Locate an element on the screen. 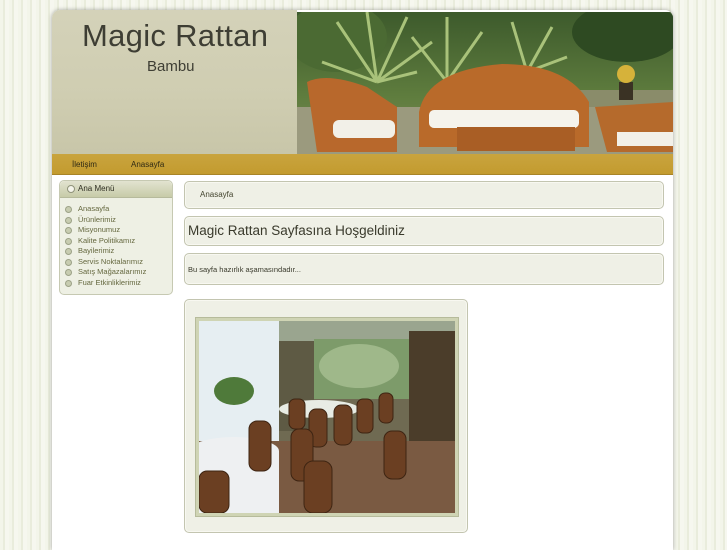 Image resolution: width=727 pixels, height=550 pixels. site-subtitle: Bambu is located at coordinates (171, 66).